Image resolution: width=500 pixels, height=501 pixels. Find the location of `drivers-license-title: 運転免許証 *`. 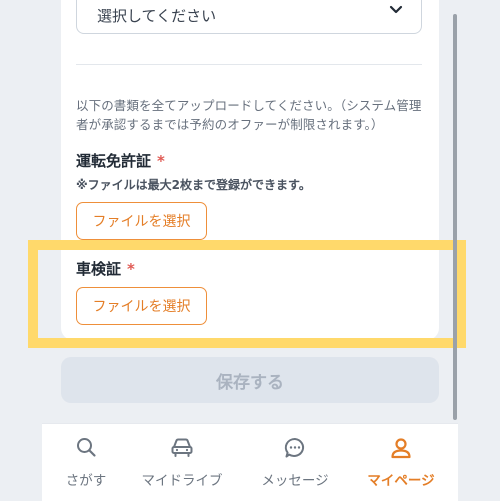

drivers-license-title: 運転免許証 * is located at coordinates (120, 160).